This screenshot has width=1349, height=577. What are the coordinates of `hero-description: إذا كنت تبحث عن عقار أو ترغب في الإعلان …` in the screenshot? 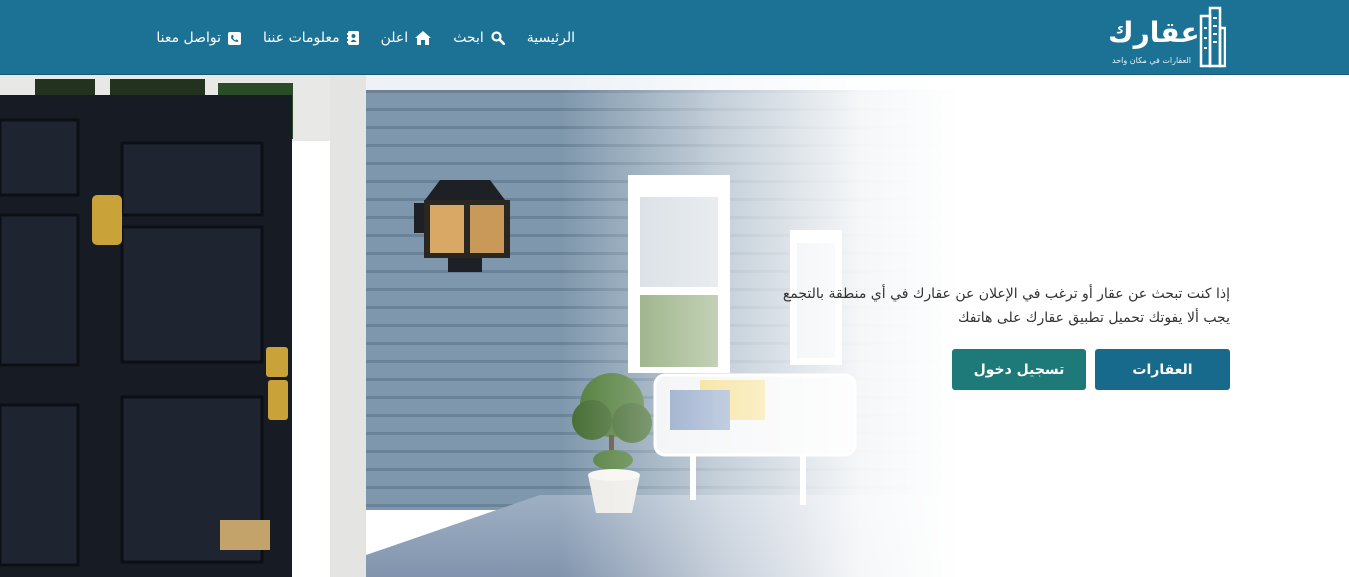 It's located at (1006, 306).